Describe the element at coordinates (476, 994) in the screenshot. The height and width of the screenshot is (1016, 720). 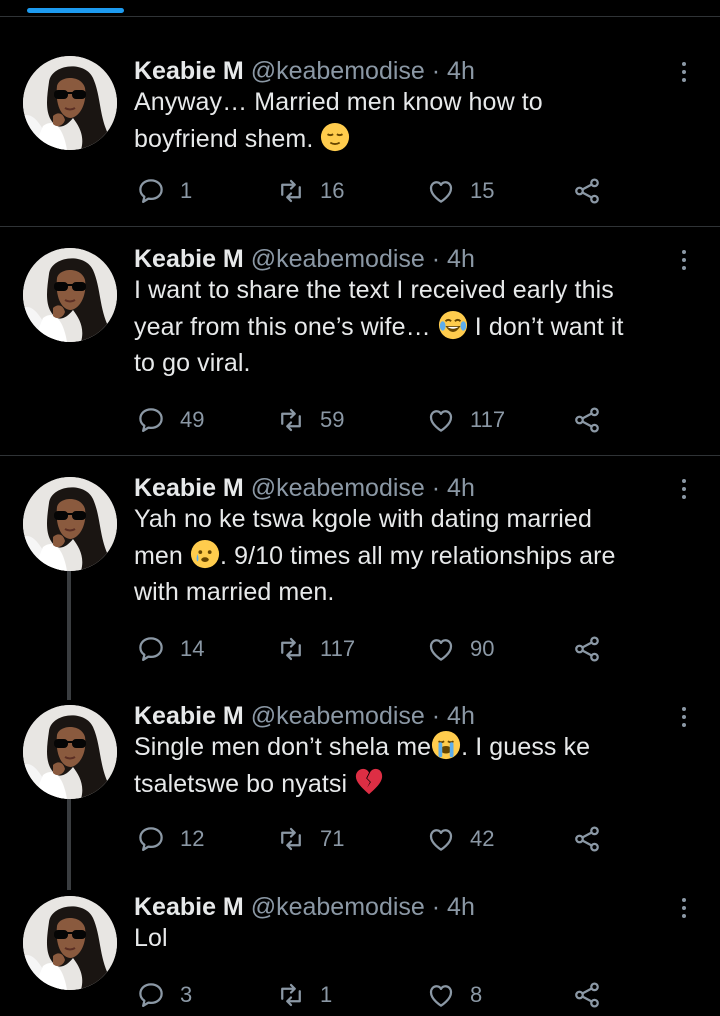
I see `like-count: 8` at that location.